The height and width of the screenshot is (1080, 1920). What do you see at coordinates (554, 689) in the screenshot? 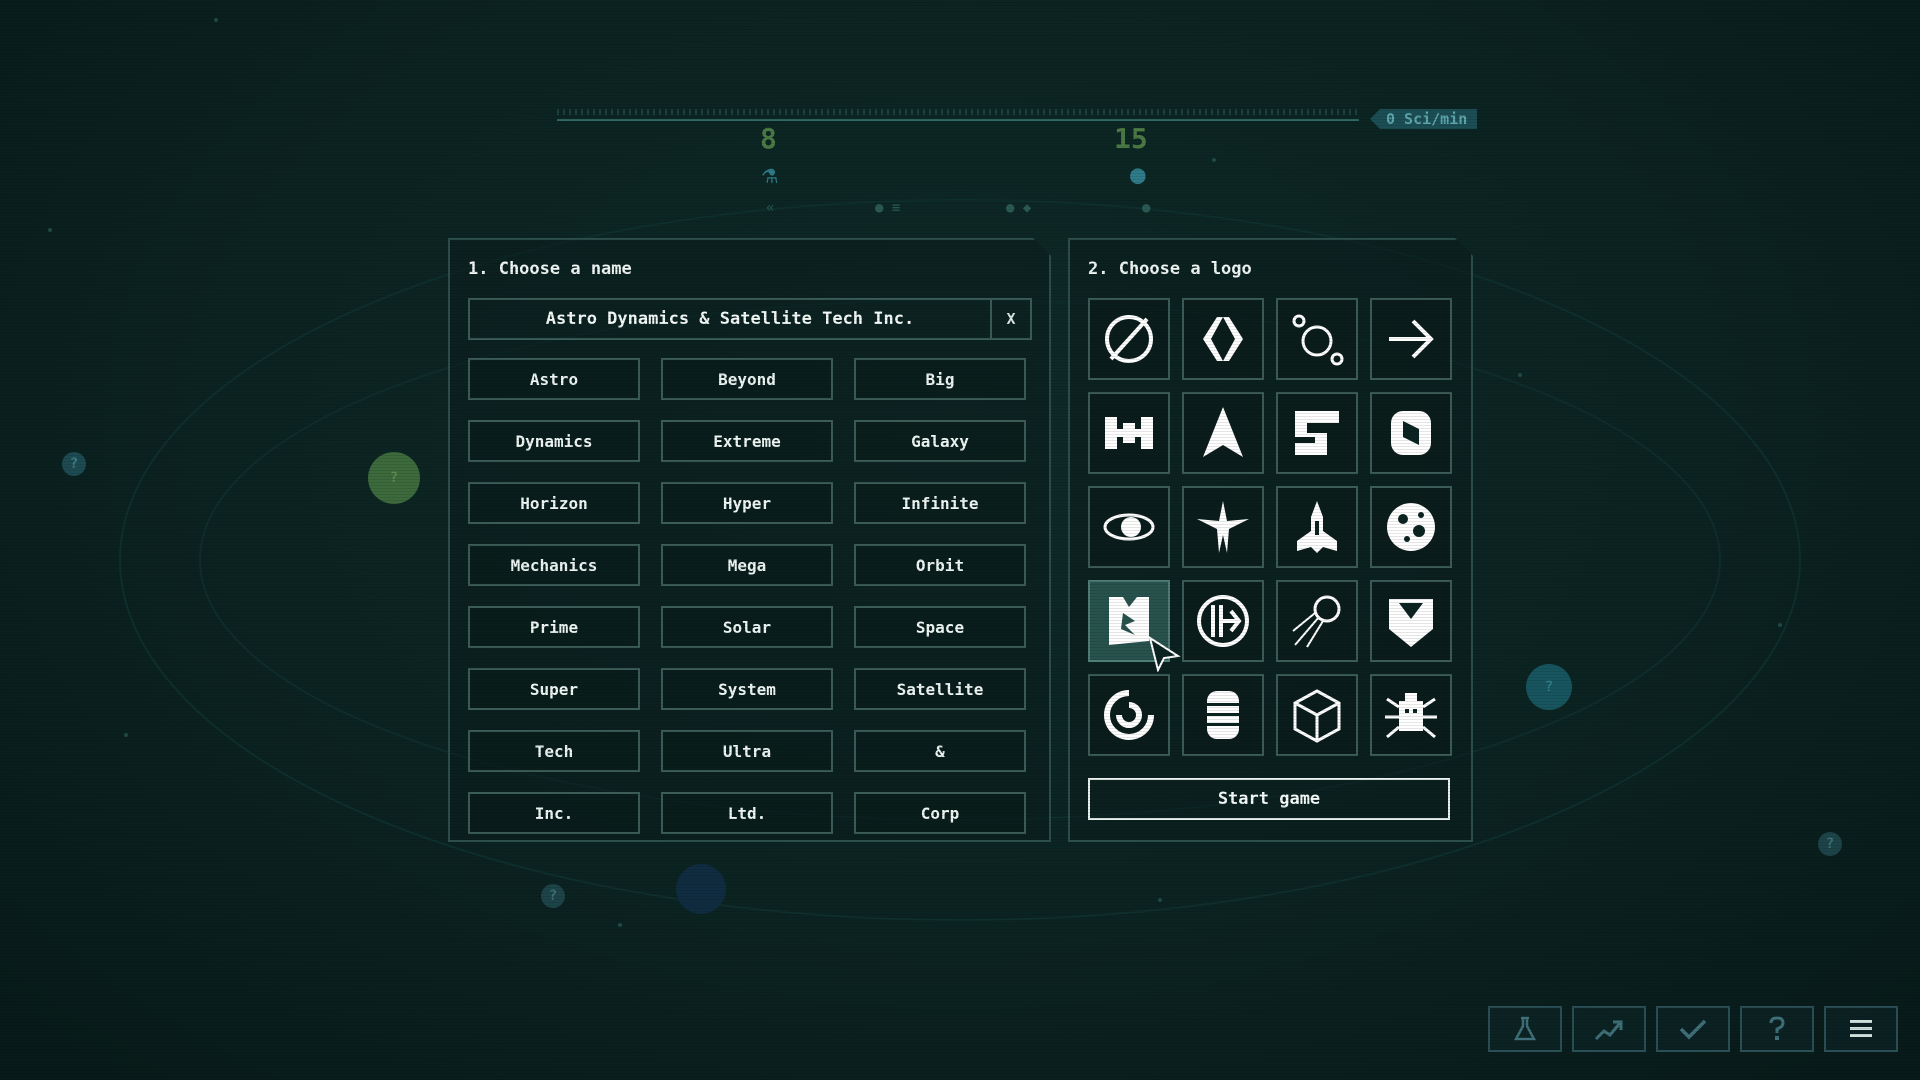
I see `word-button: Super` at bounding box center [554, 689].